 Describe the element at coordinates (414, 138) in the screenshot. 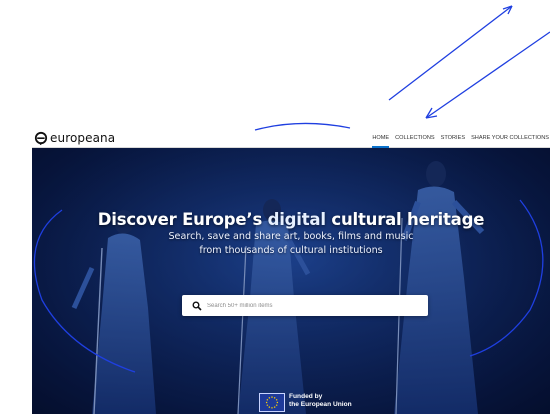

I see `nav-collections: COLLECTIONS` at that location.